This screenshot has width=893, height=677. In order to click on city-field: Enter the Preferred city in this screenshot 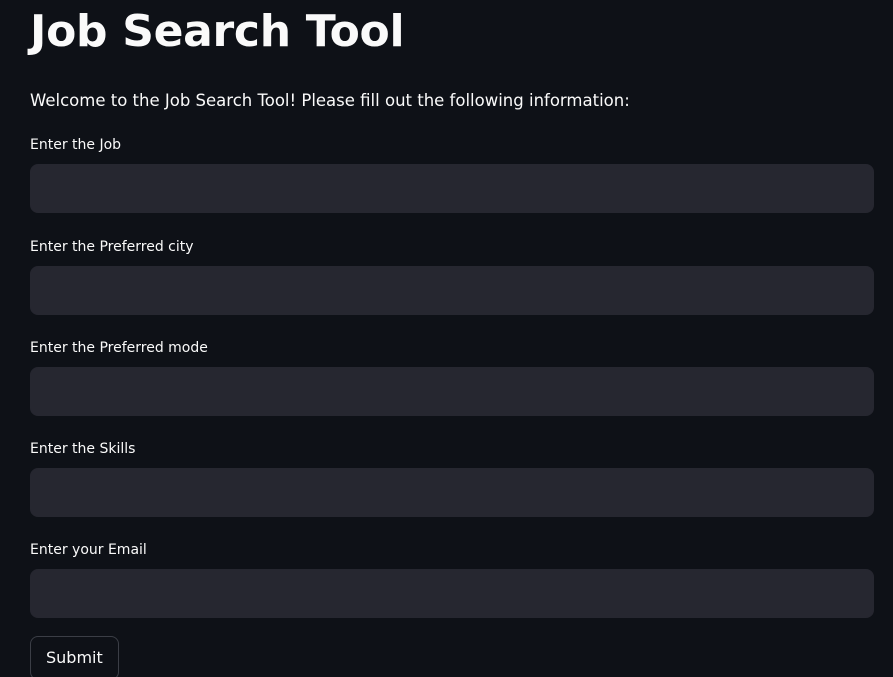, I will do `click(452, 276)`.